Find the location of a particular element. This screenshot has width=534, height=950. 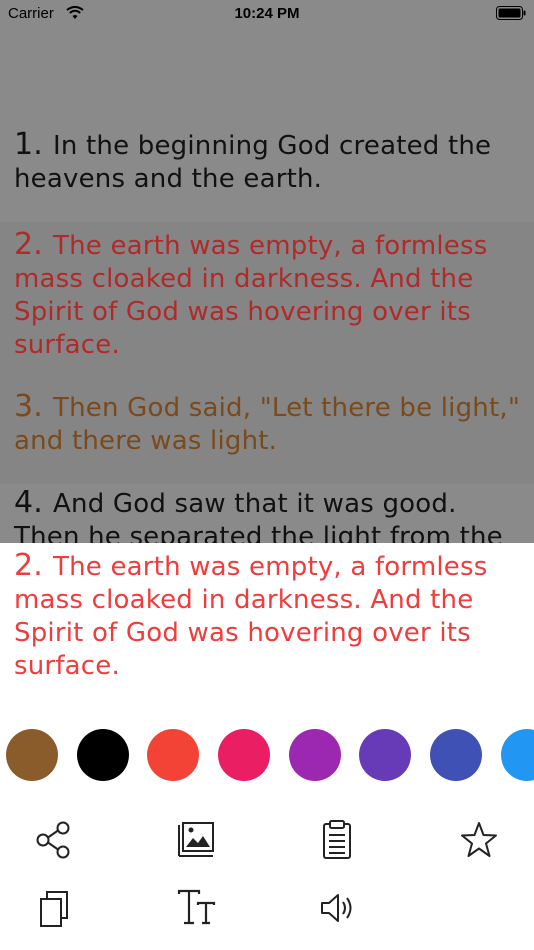

clipboard-icon is located at coordinates (337, 839).